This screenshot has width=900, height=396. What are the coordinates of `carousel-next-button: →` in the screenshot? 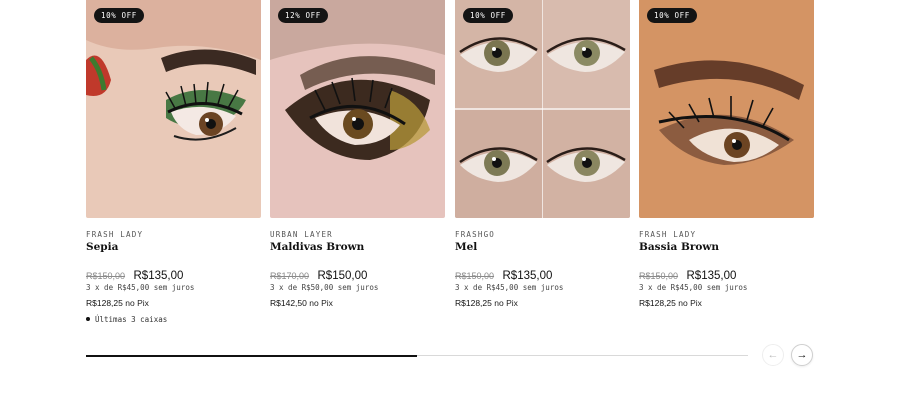 It's located at (802, 355).